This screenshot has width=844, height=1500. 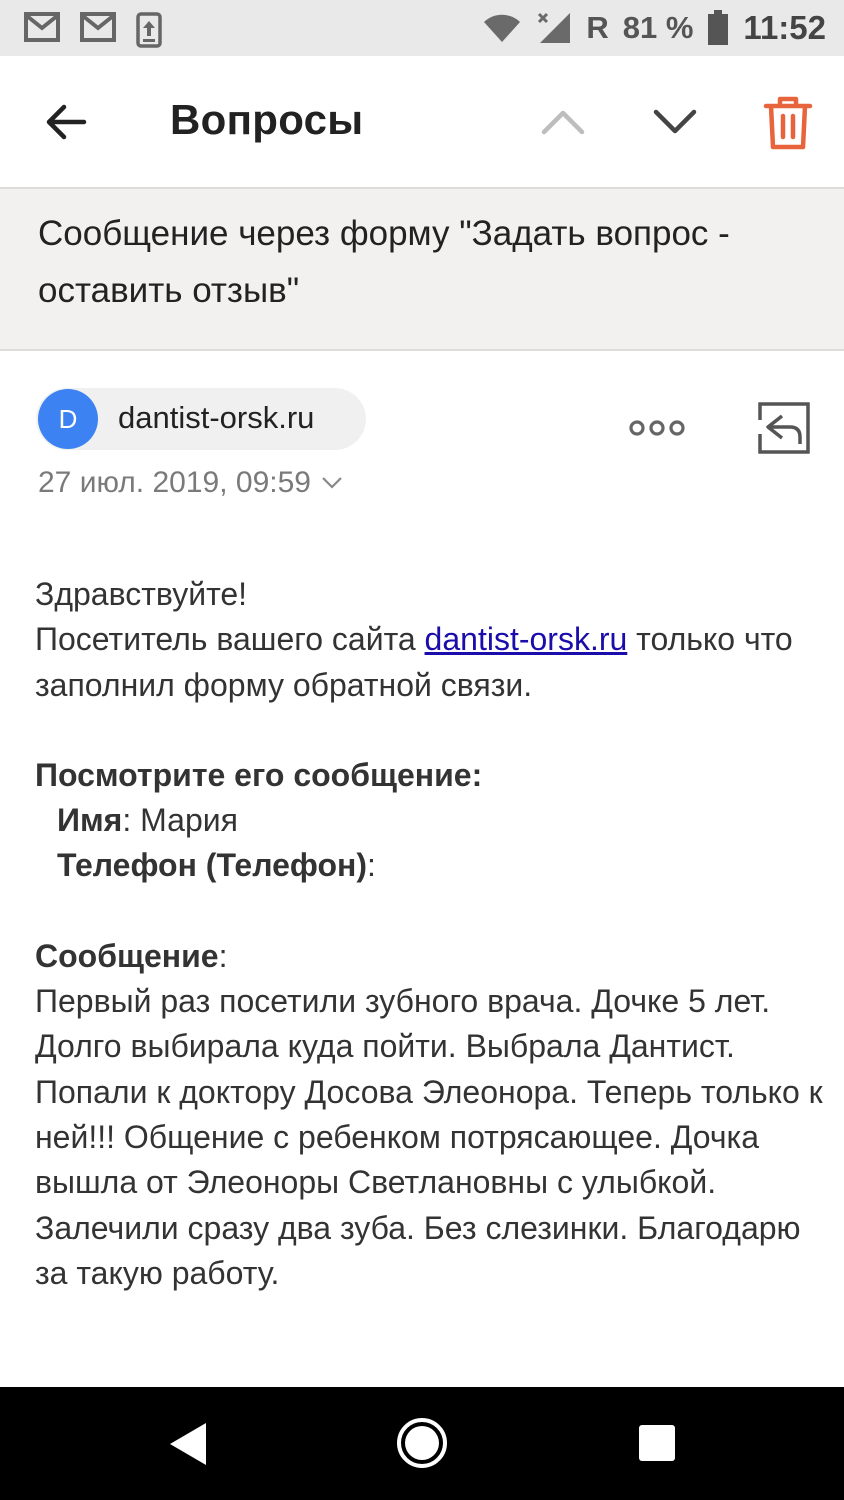 I want to click on message-label-row: Сообщение:, so click(x=131, y=955).